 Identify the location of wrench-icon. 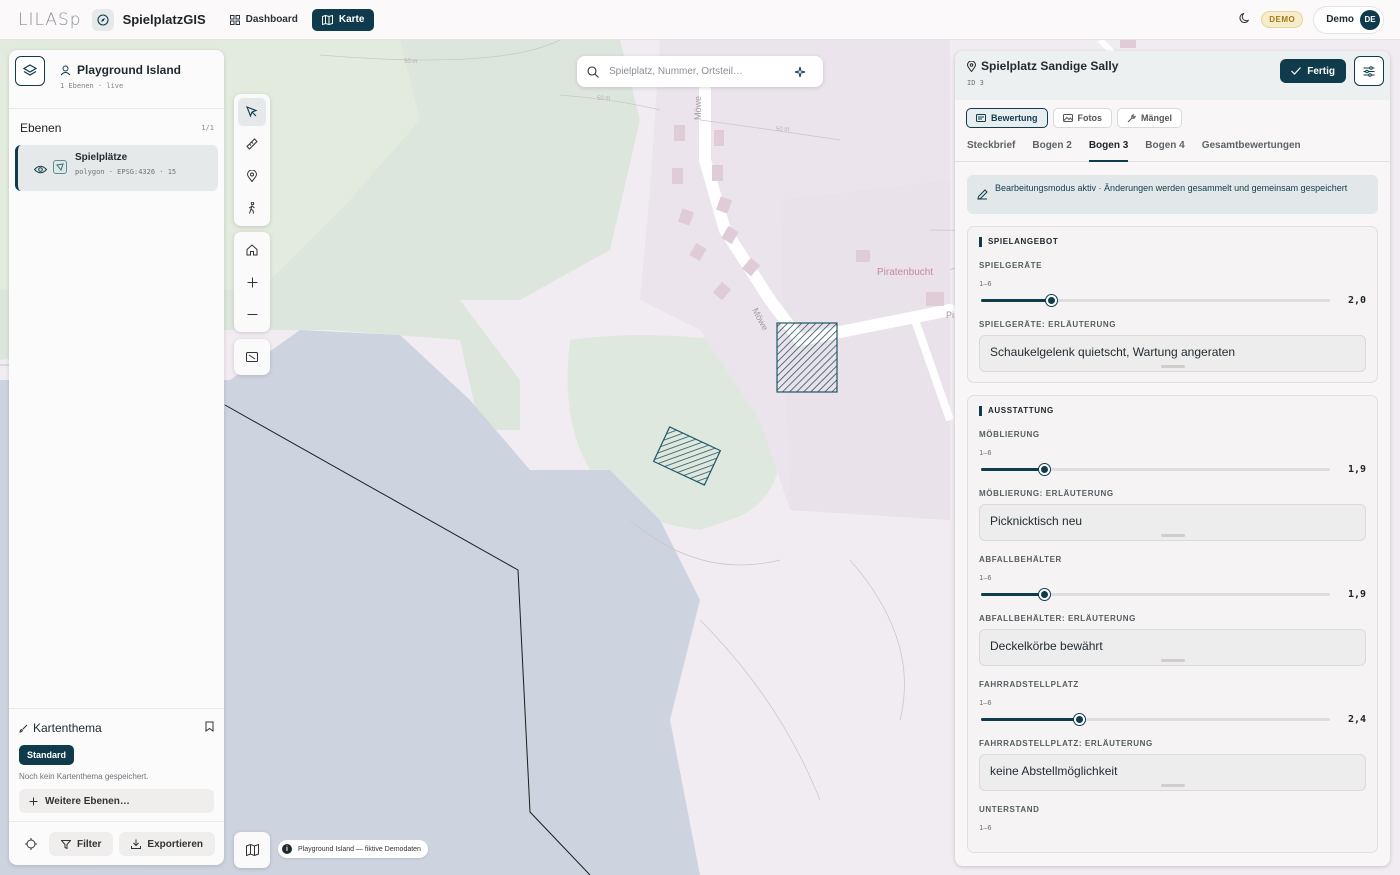
(1132, 117).